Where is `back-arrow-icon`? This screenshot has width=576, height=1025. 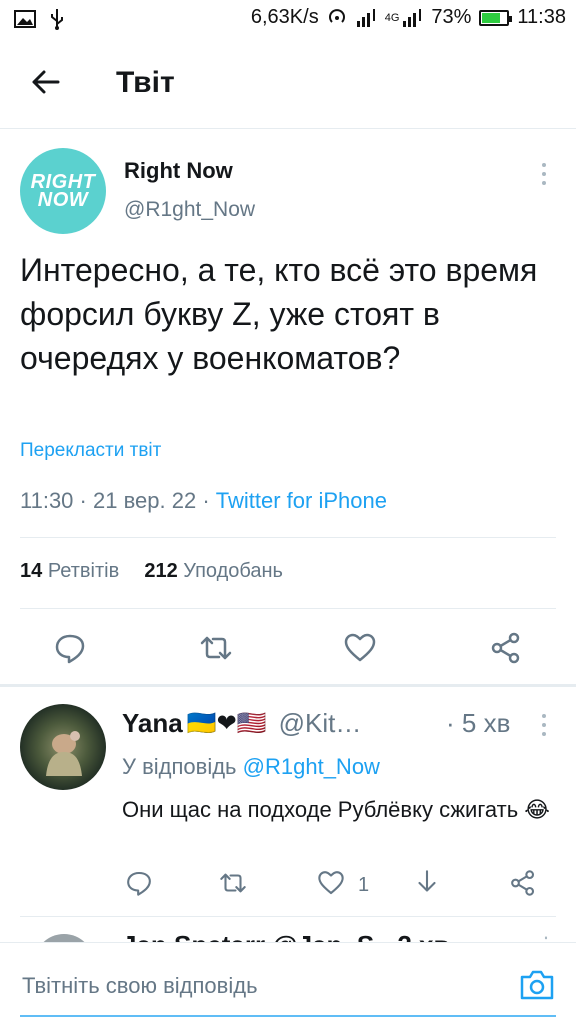
back-arrow-icon is located at coordinates (46, 82).